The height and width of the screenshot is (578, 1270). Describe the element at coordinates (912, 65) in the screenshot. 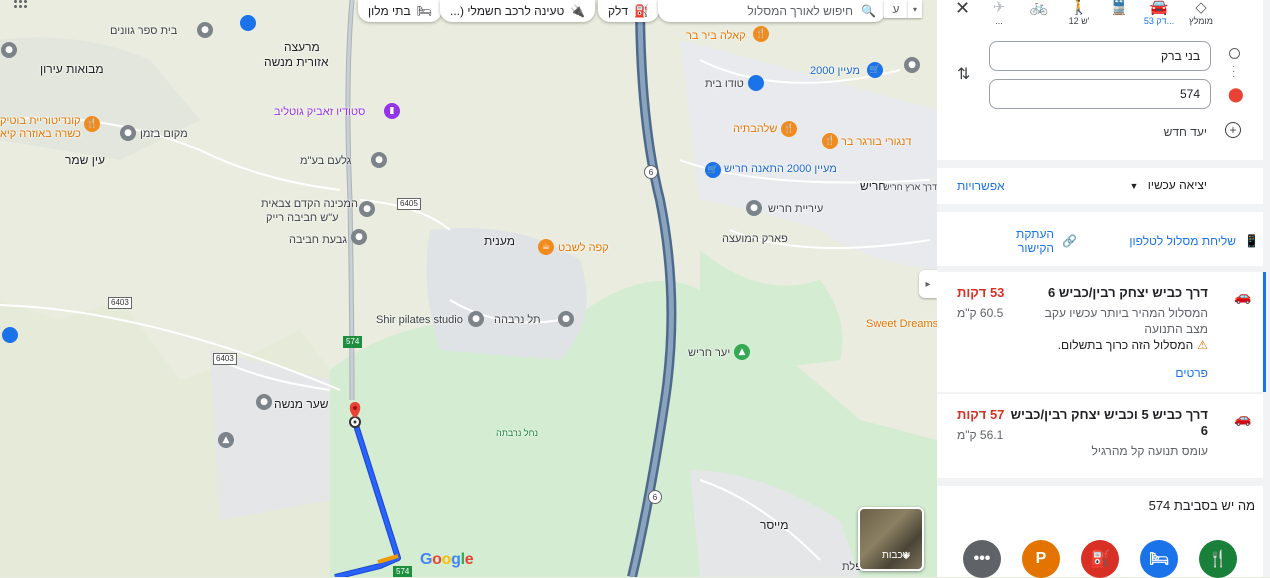

I see `museum-icon: ●` at that location.